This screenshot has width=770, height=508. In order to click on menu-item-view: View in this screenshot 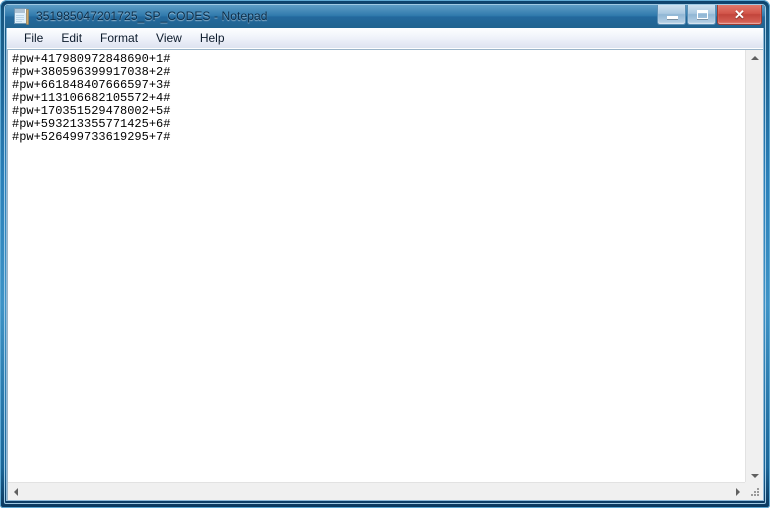, I will do `click(169, 38)`.